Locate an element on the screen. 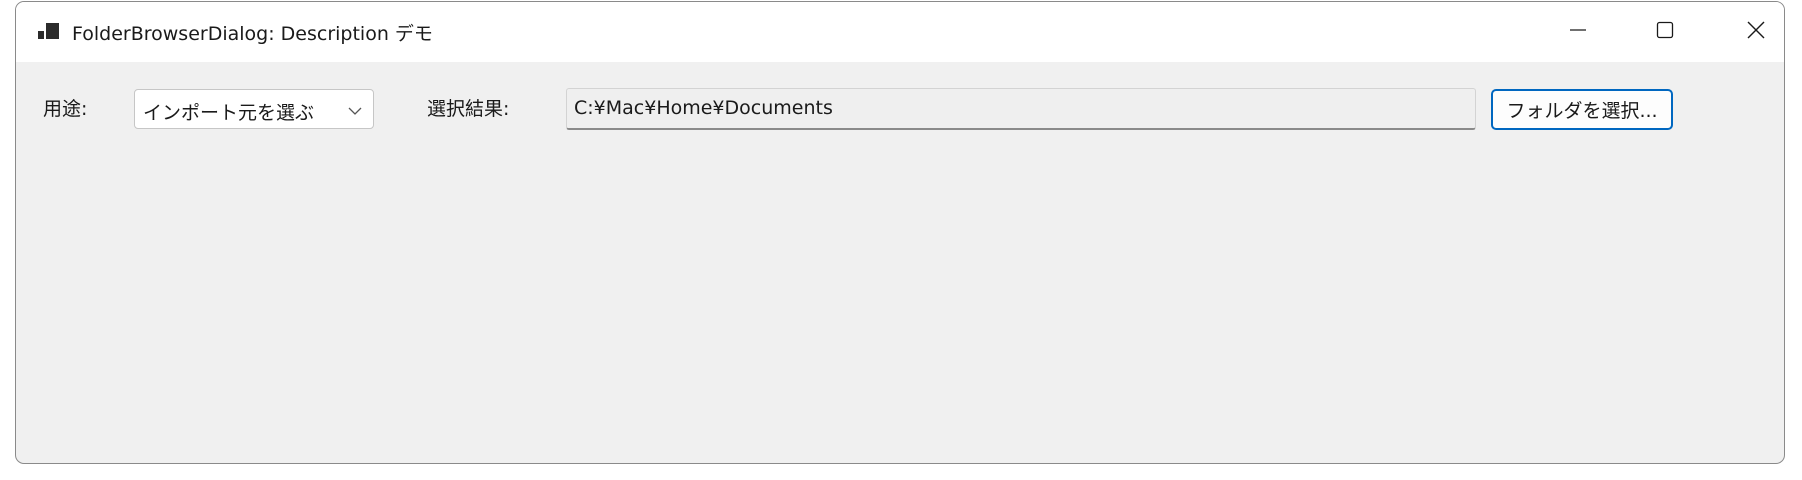  minimize-icon is located at coordinates (1578, 32).